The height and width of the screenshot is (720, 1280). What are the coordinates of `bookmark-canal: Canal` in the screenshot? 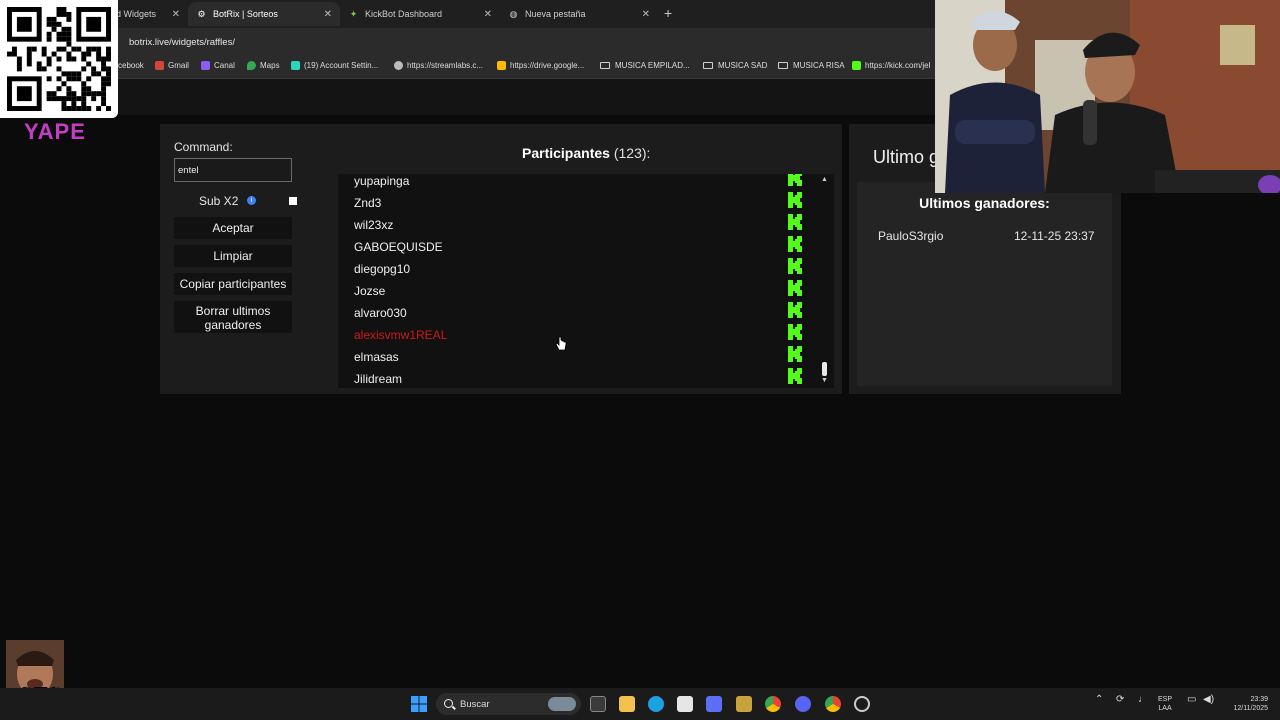 It's located at (218, 65).